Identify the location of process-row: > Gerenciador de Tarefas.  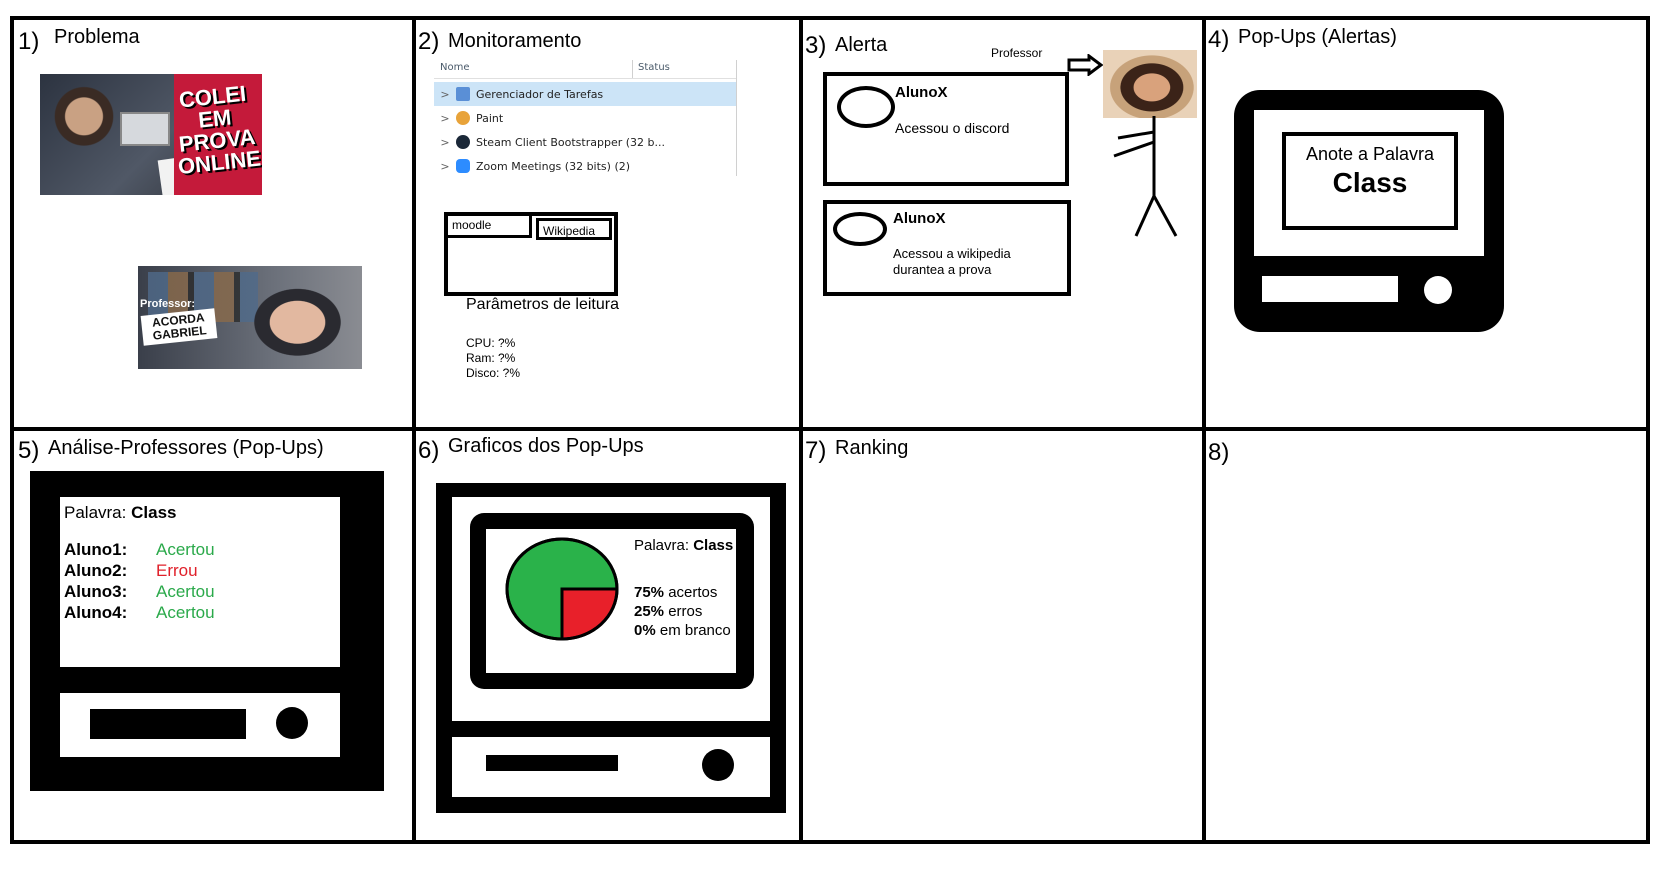
(585, 94).